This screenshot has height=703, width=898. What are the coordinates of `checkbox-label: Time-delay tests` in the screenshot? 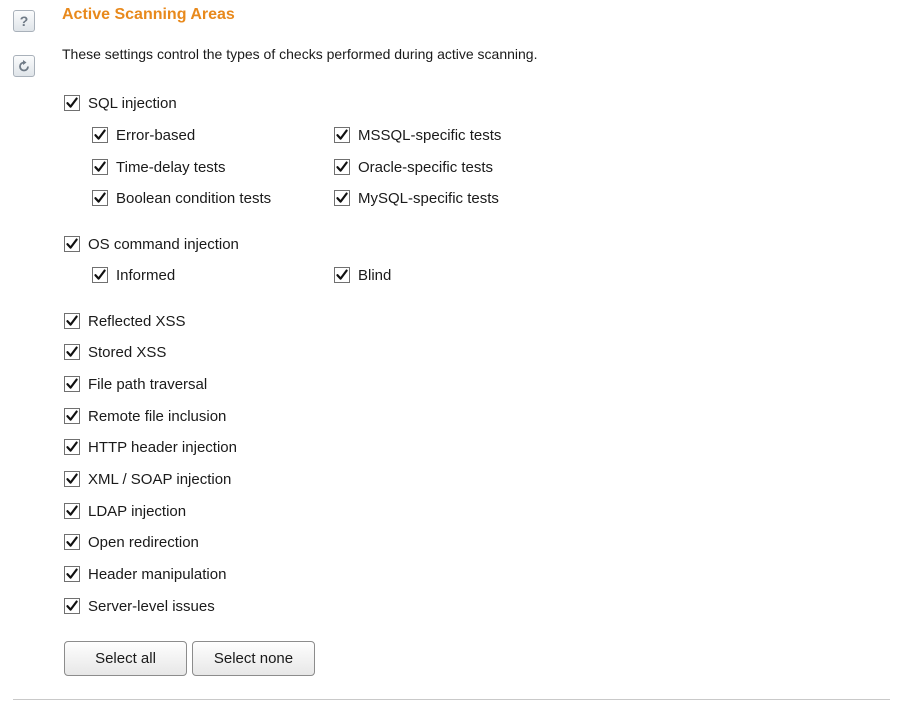 It's located at (171, 167).